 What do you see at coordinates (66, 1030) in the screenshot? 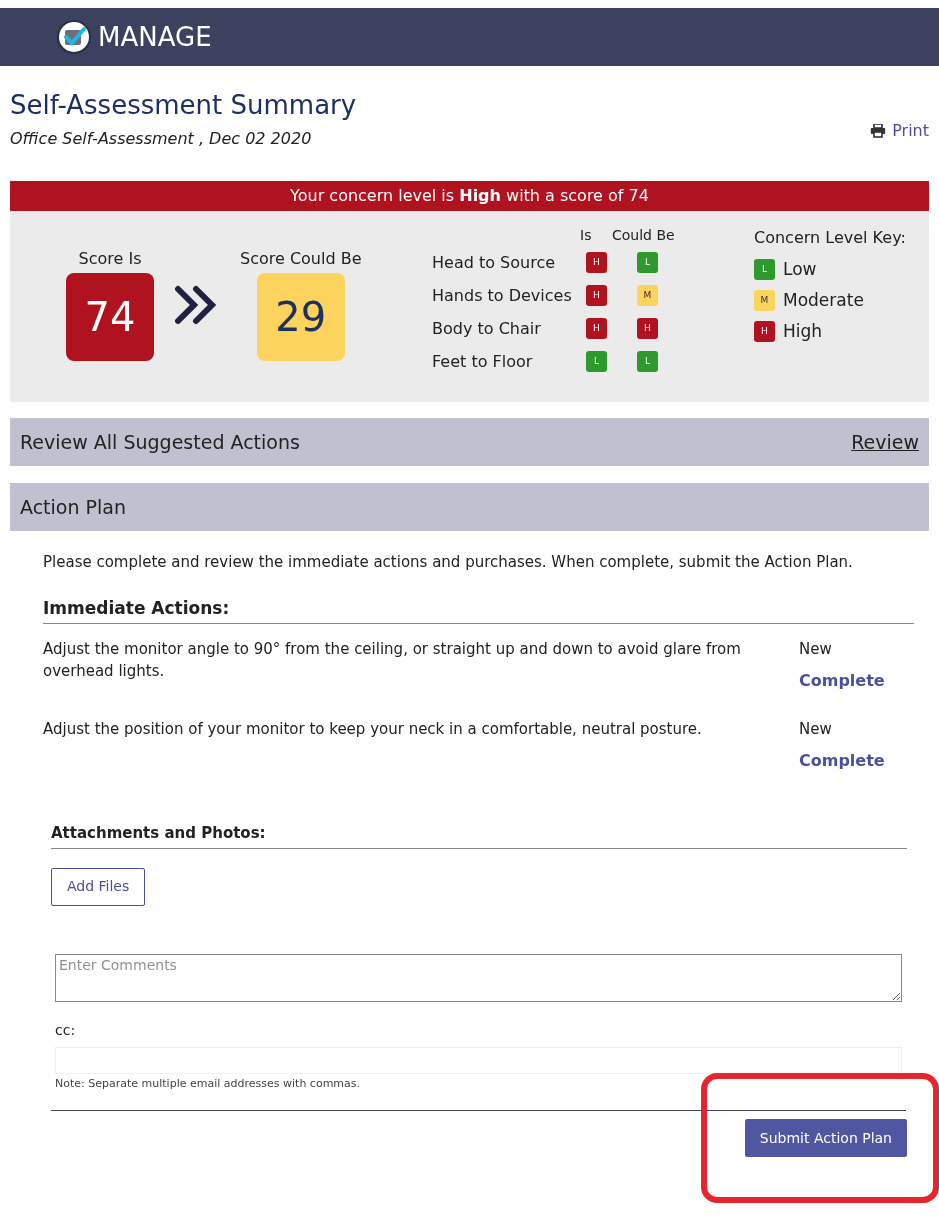
I see `cc-label: cc:` at bounding box center [66, 1030].